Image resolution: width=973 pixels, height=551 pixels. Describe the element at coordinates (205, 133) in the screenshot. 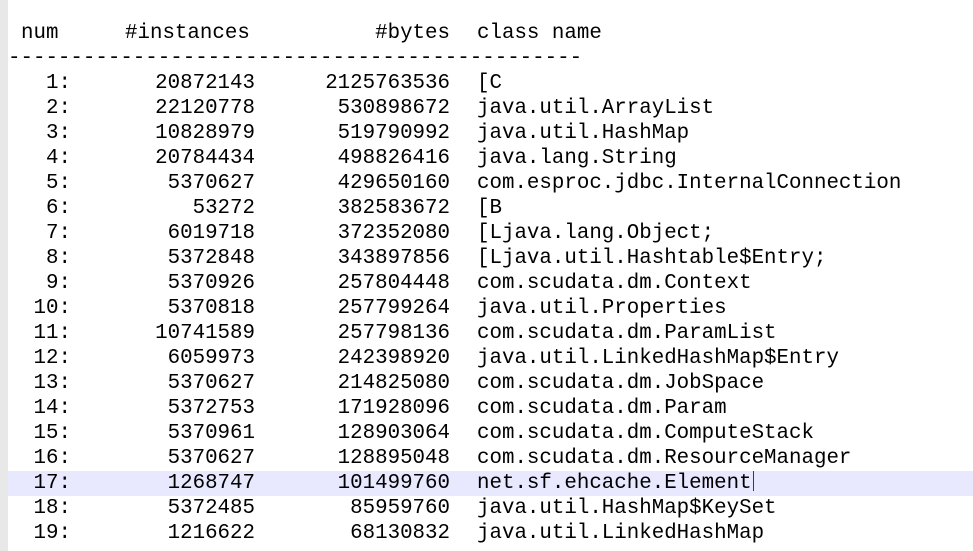

I see `row-instances: 10828979` at that location.